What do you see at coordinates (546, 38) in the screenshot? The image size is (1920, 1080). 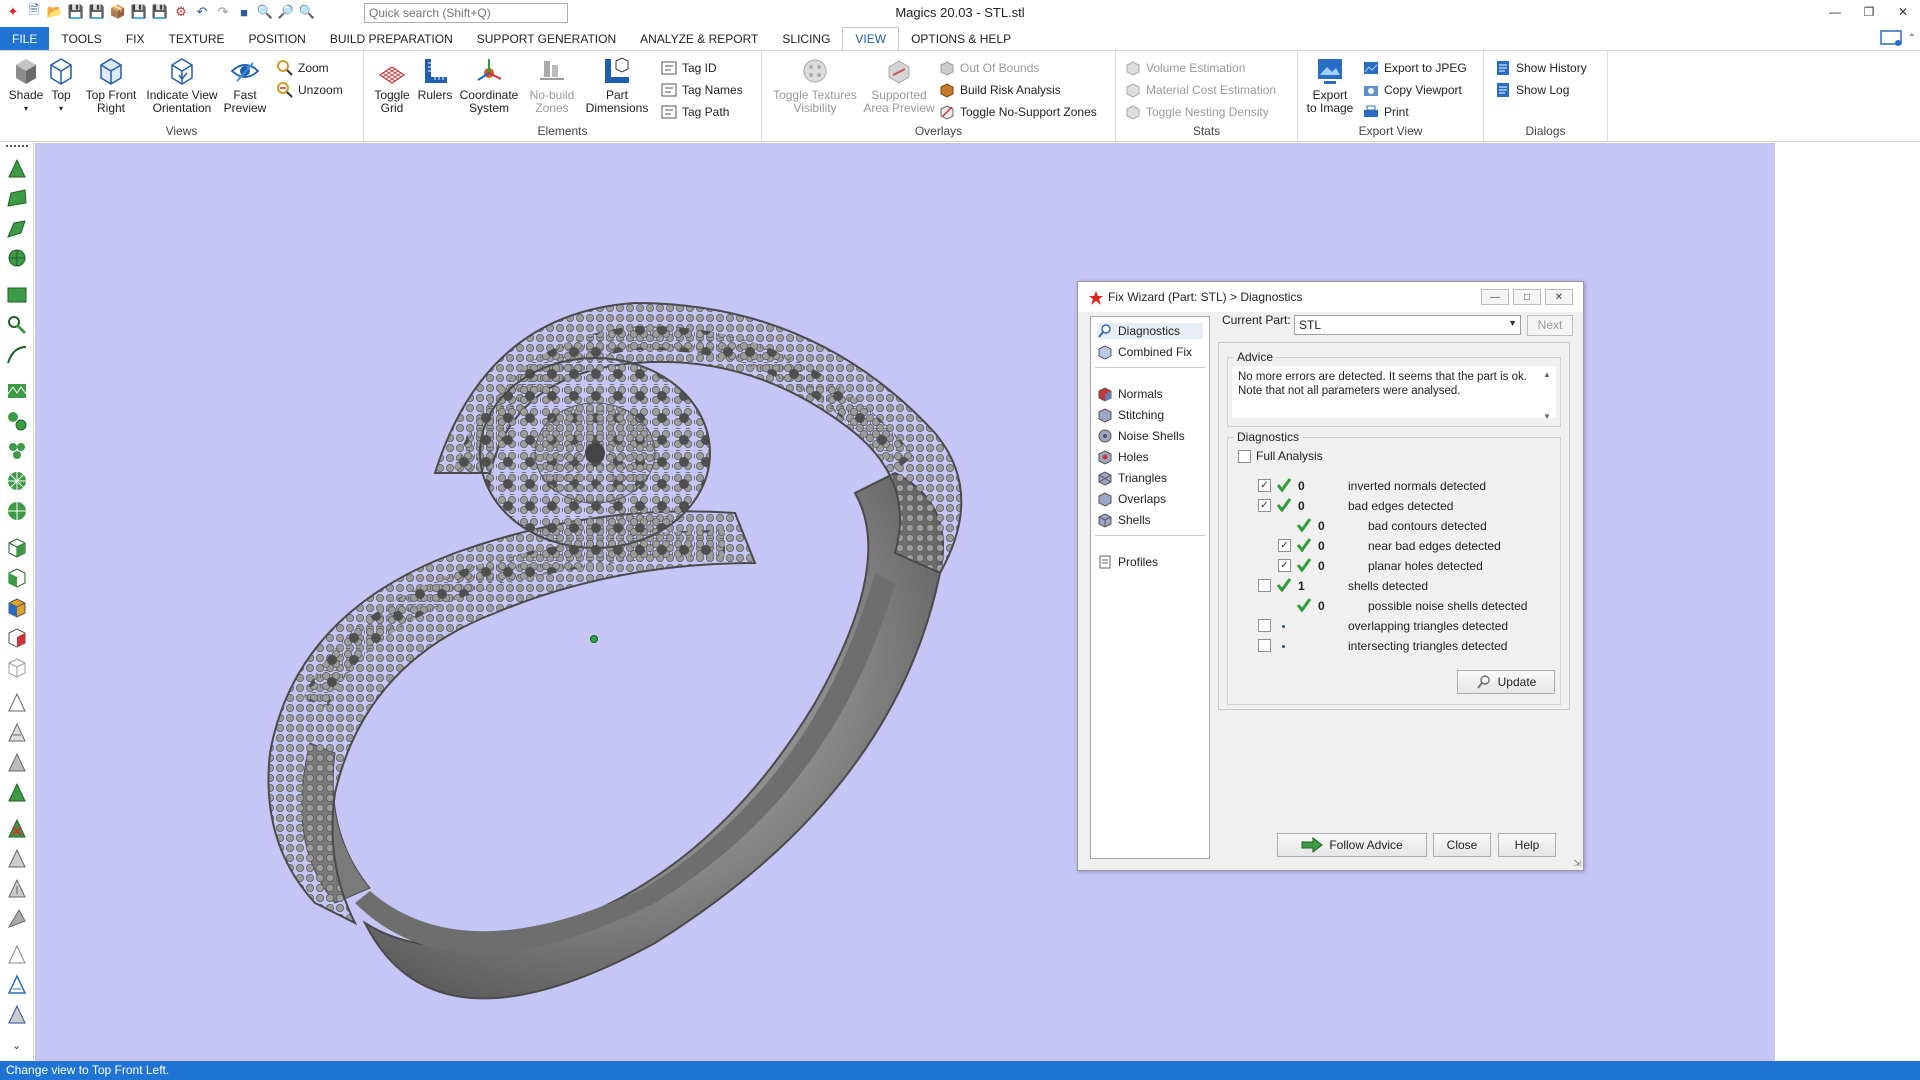 I see `tab-support-generation: SUPPORT GENERATION` at bounding box center [546, 38].